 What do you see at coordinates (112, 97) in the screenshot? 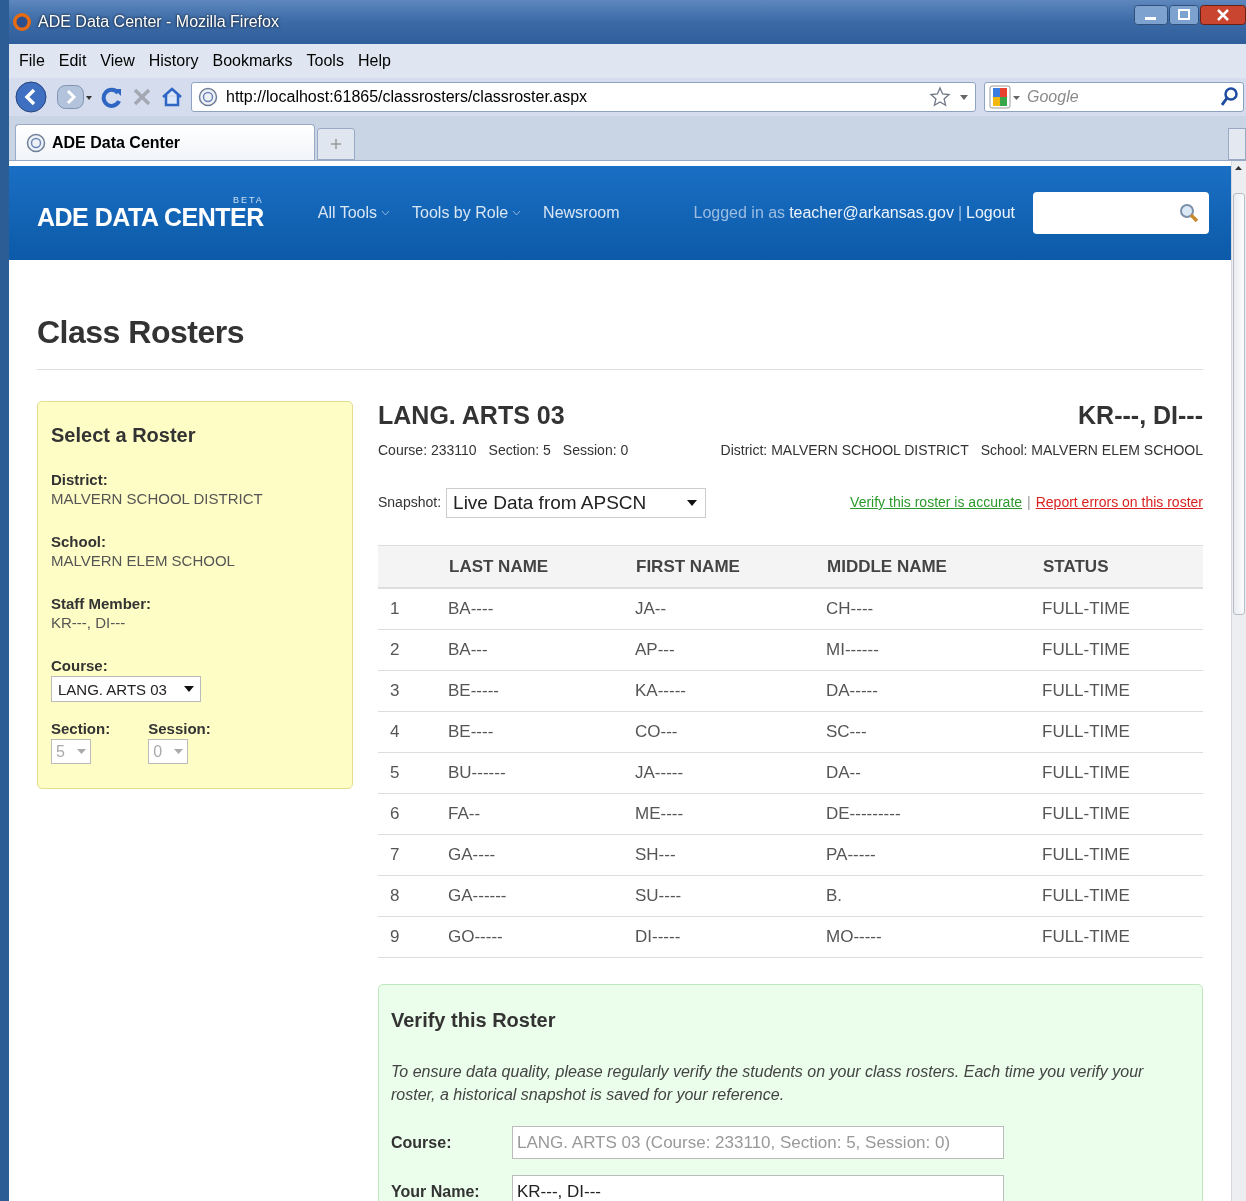
I see `reload-button` at bounding box center [112, 97].